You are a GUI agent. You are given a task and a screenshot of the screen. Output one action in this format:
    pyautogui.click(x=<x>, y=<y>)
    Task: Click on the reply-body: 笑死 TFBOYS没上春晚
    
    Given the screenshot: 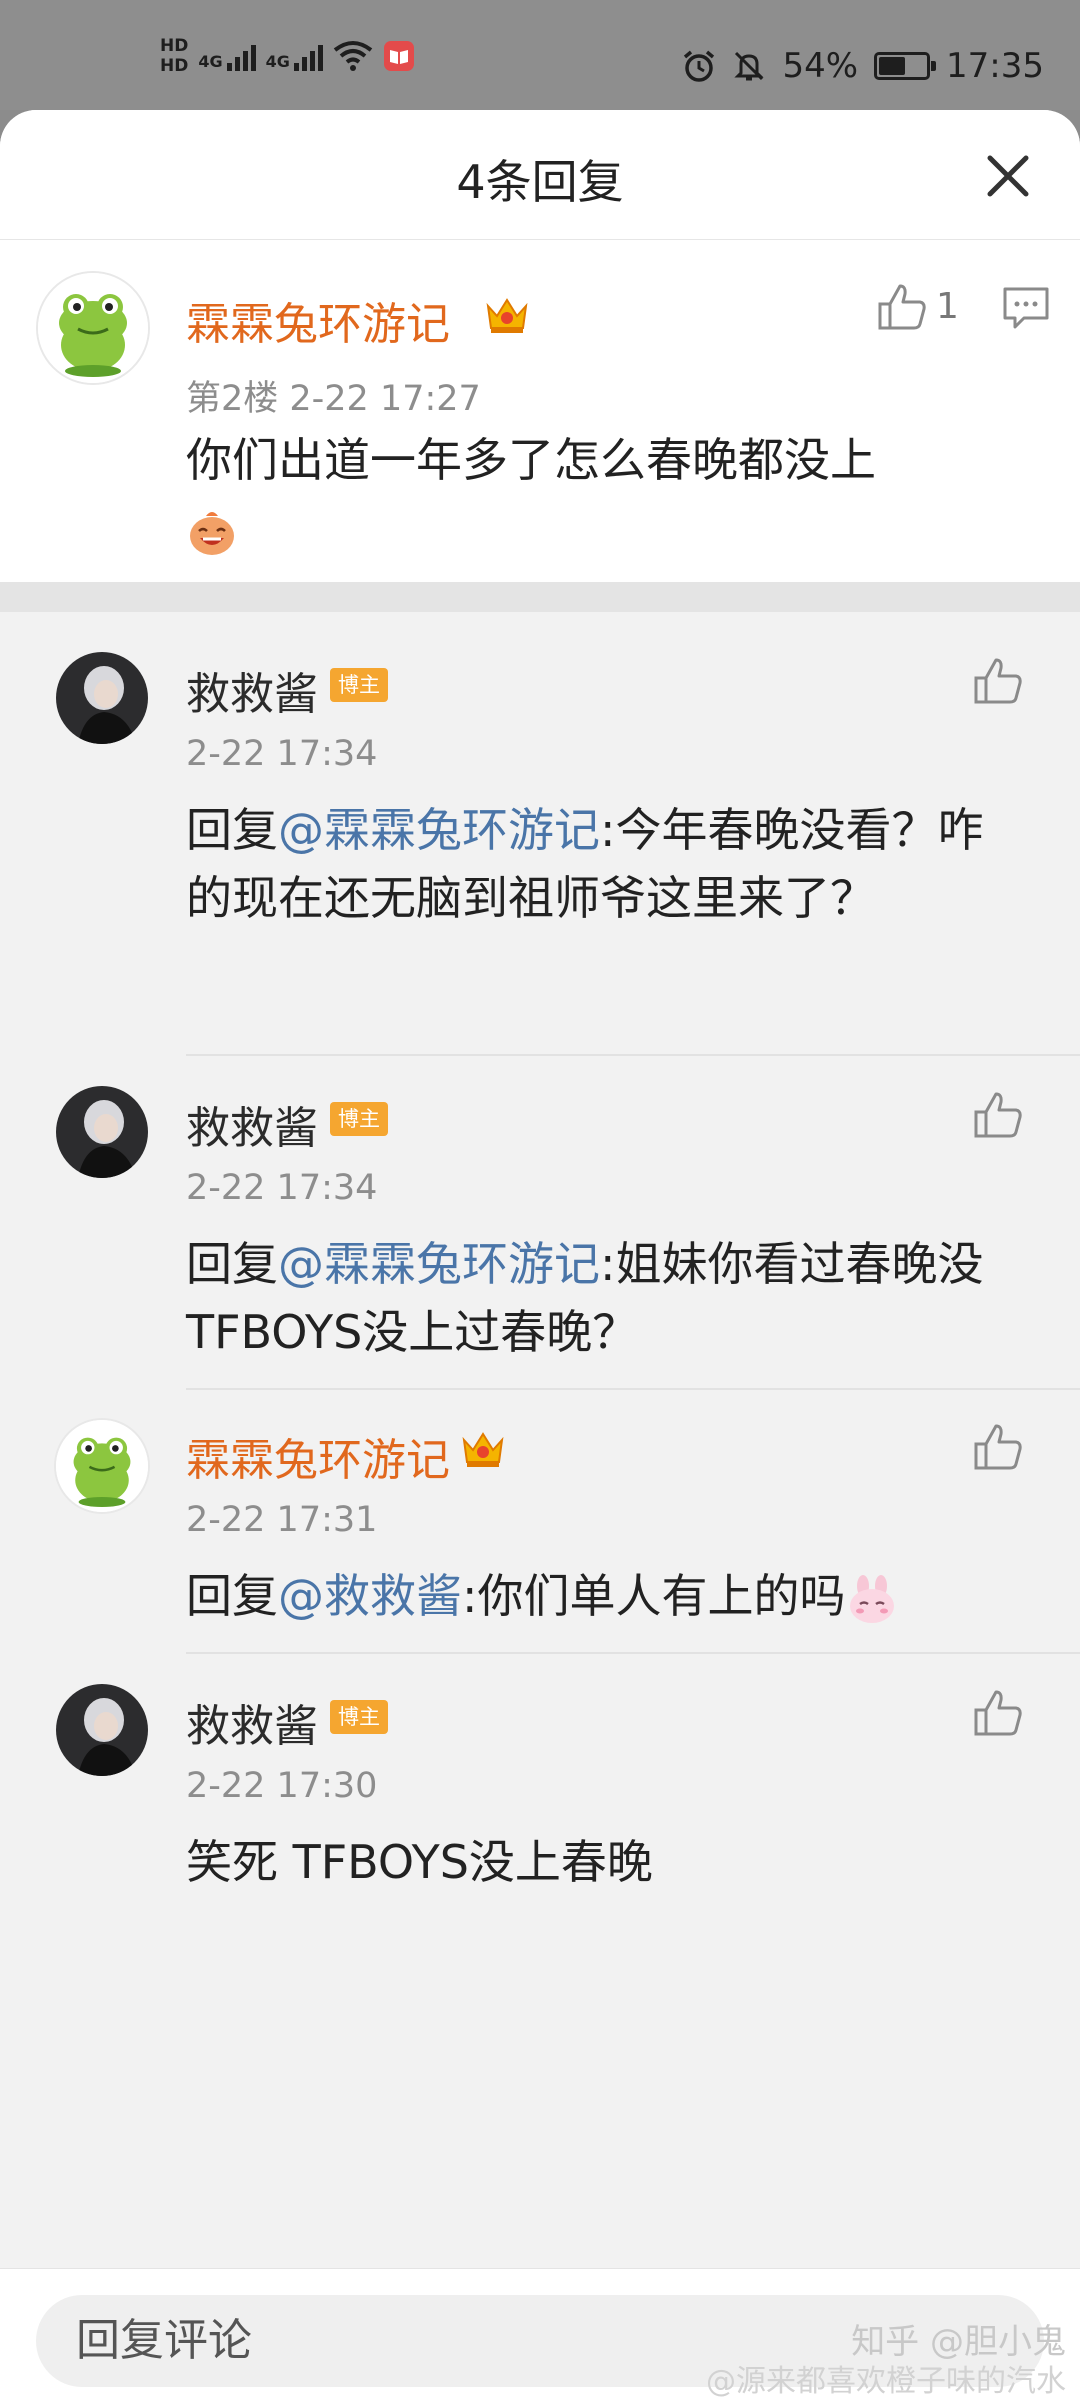 What is the action you would take?
    pyautogui.click(x=419, y=1862)
    